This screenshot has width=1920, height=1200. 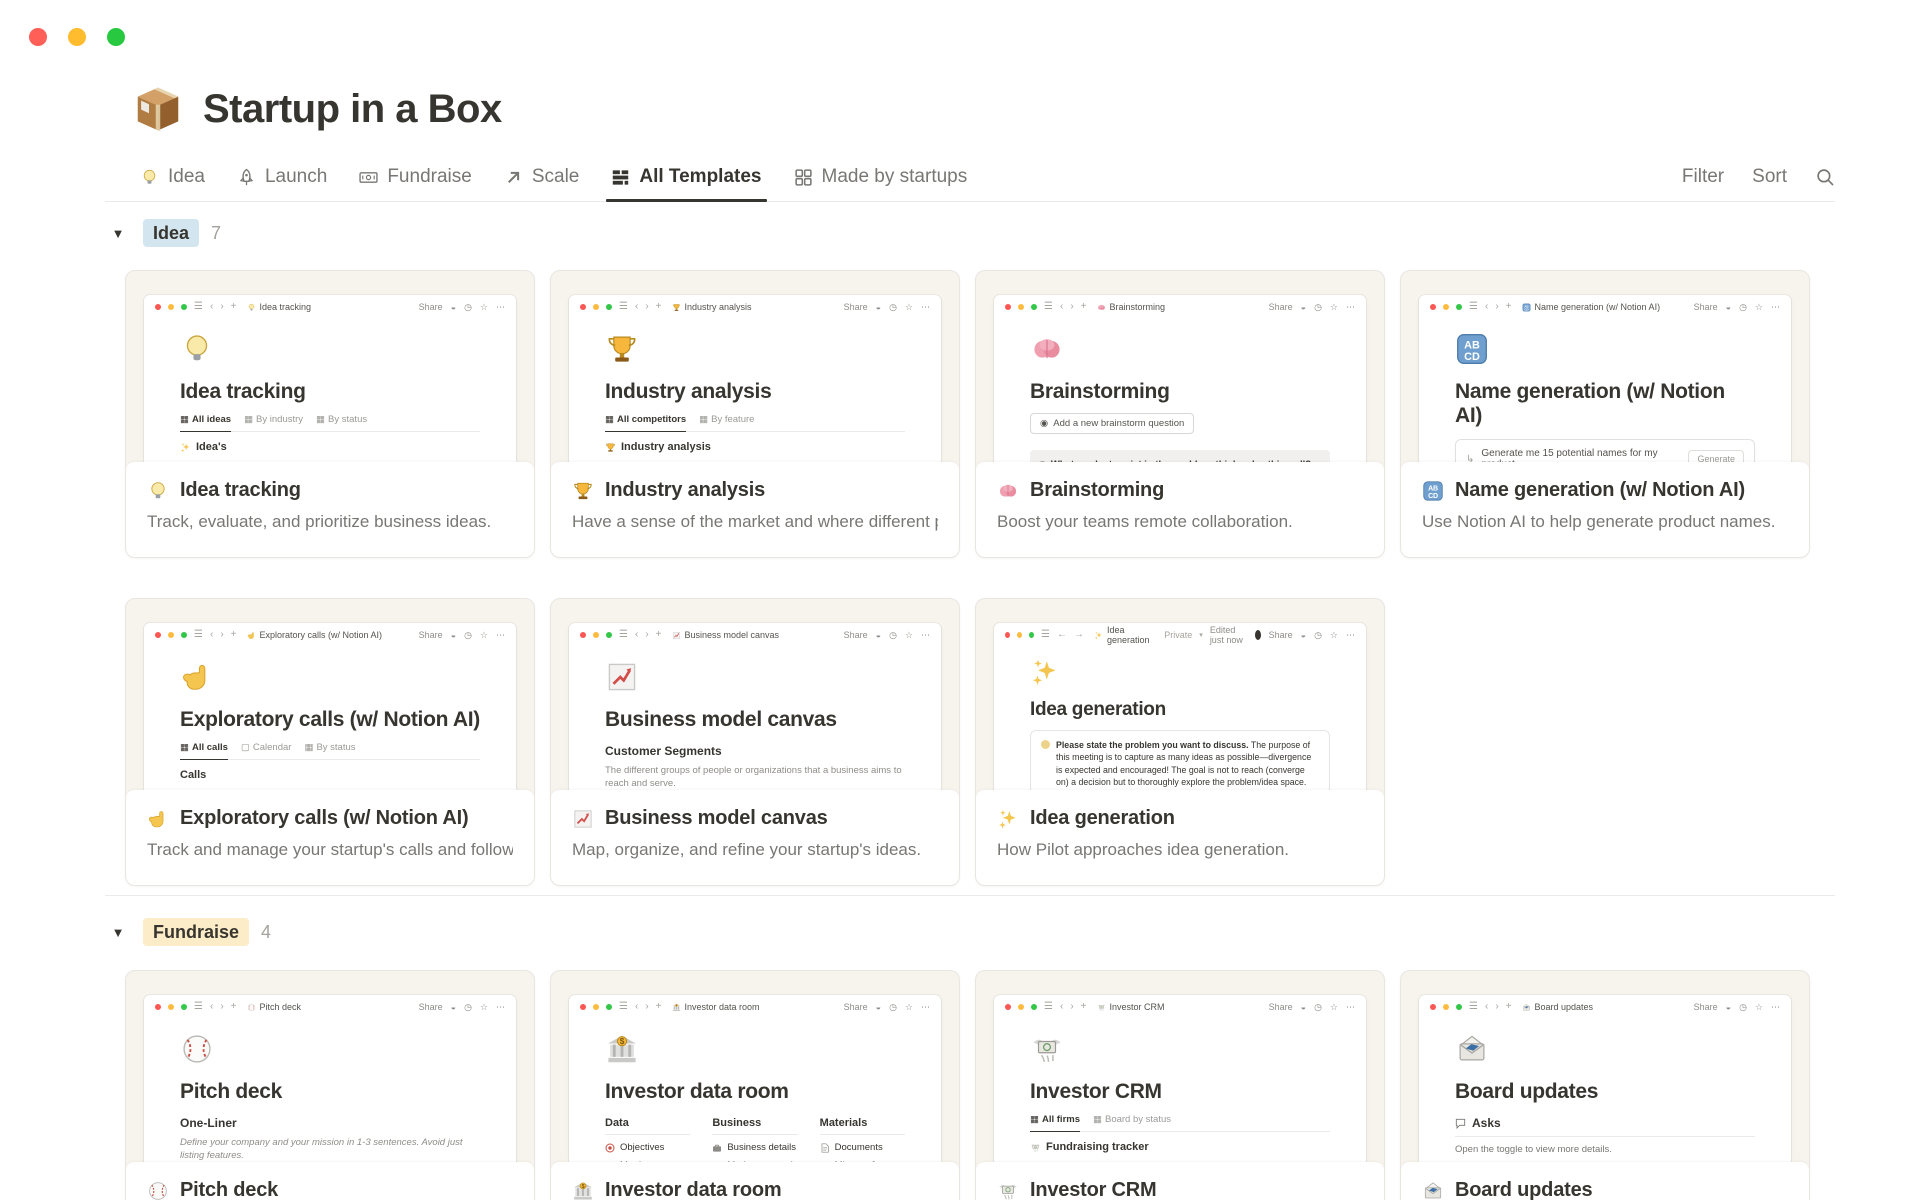 What do you see at coordinates (541, 183) in the screenshot?
I see `tab-scale: Scale` at bounding box center [541, 183].